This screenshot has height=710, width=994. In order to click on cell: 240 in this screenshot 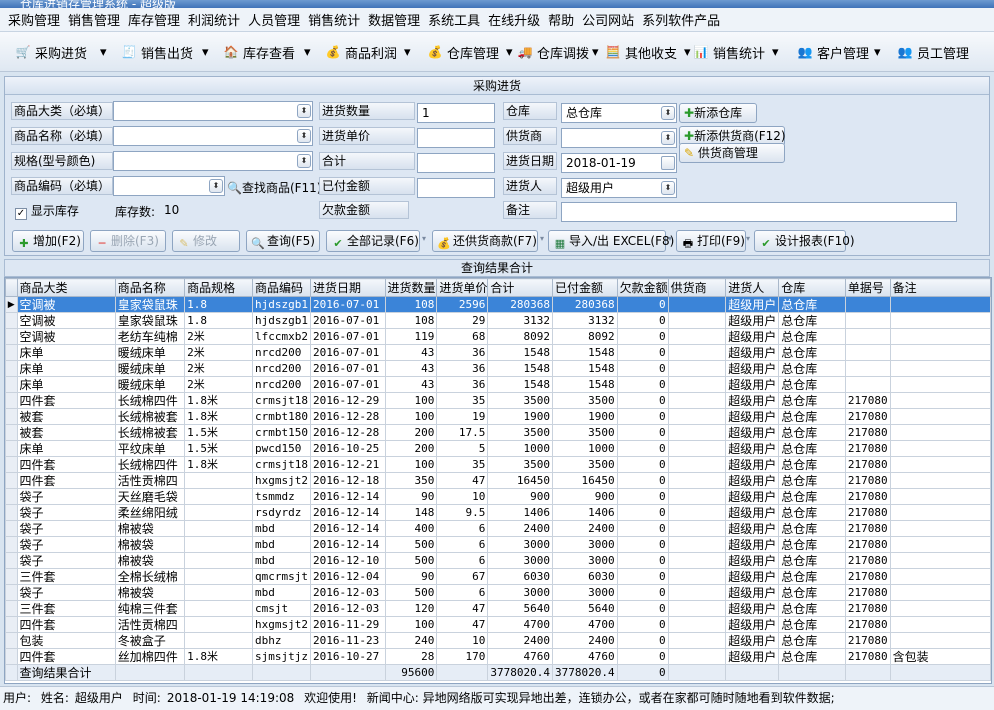, I will do `click(411, 640)`.